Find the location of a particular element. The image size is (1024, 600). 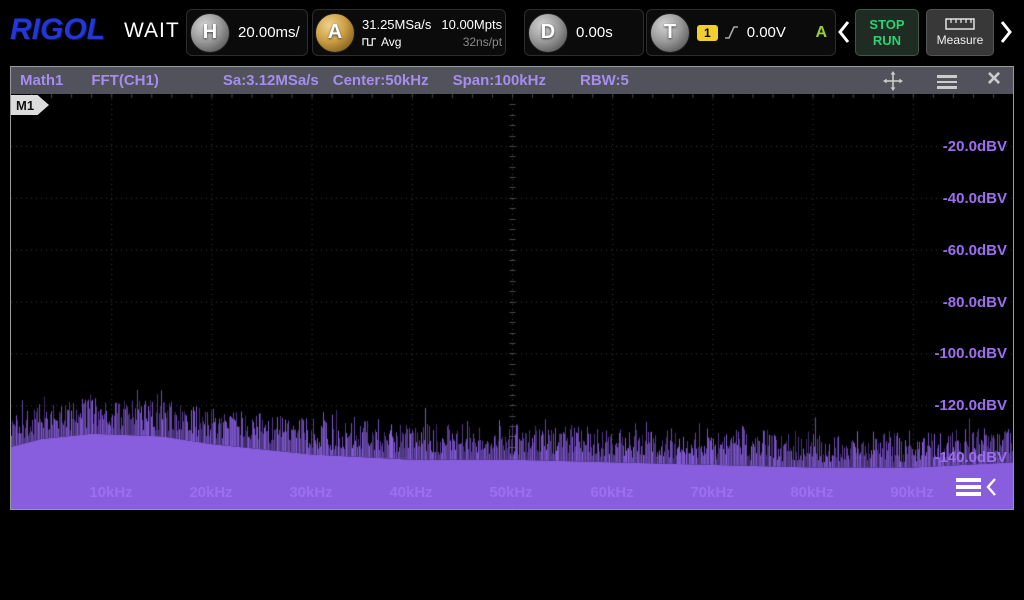

y-axis-label: -80.0dBV is located at coordinates (974, 302).